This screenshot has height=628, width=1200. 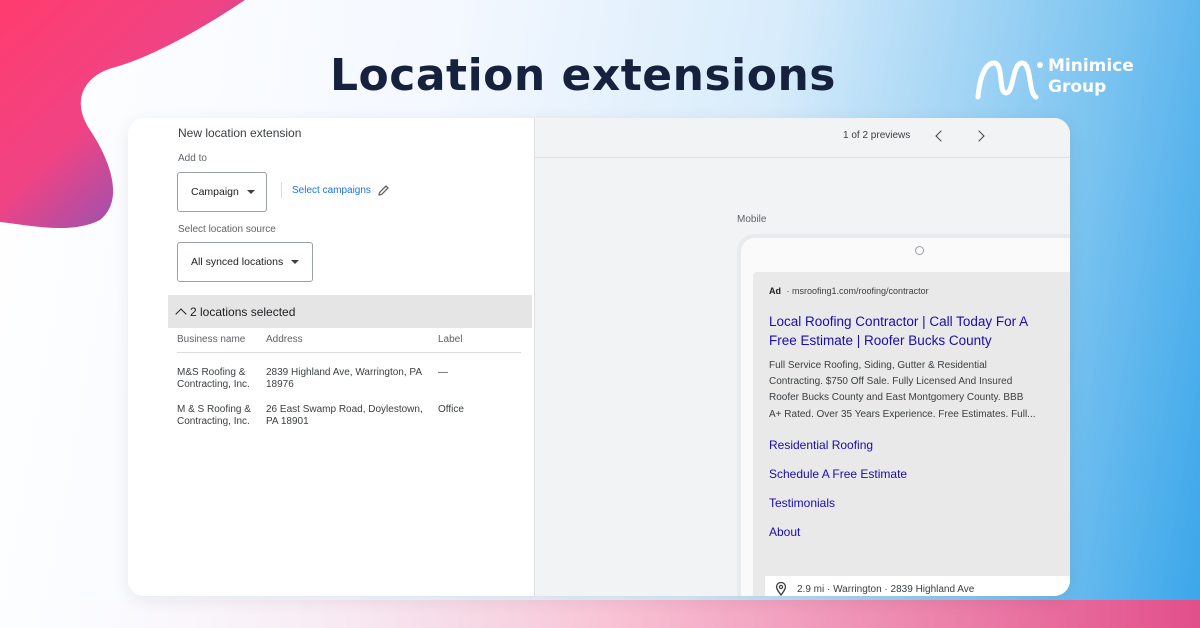 What do you see at coordinates (280, 384) in the screenshot?
I see `address-line: 18976` at bounding box center [280, 384].